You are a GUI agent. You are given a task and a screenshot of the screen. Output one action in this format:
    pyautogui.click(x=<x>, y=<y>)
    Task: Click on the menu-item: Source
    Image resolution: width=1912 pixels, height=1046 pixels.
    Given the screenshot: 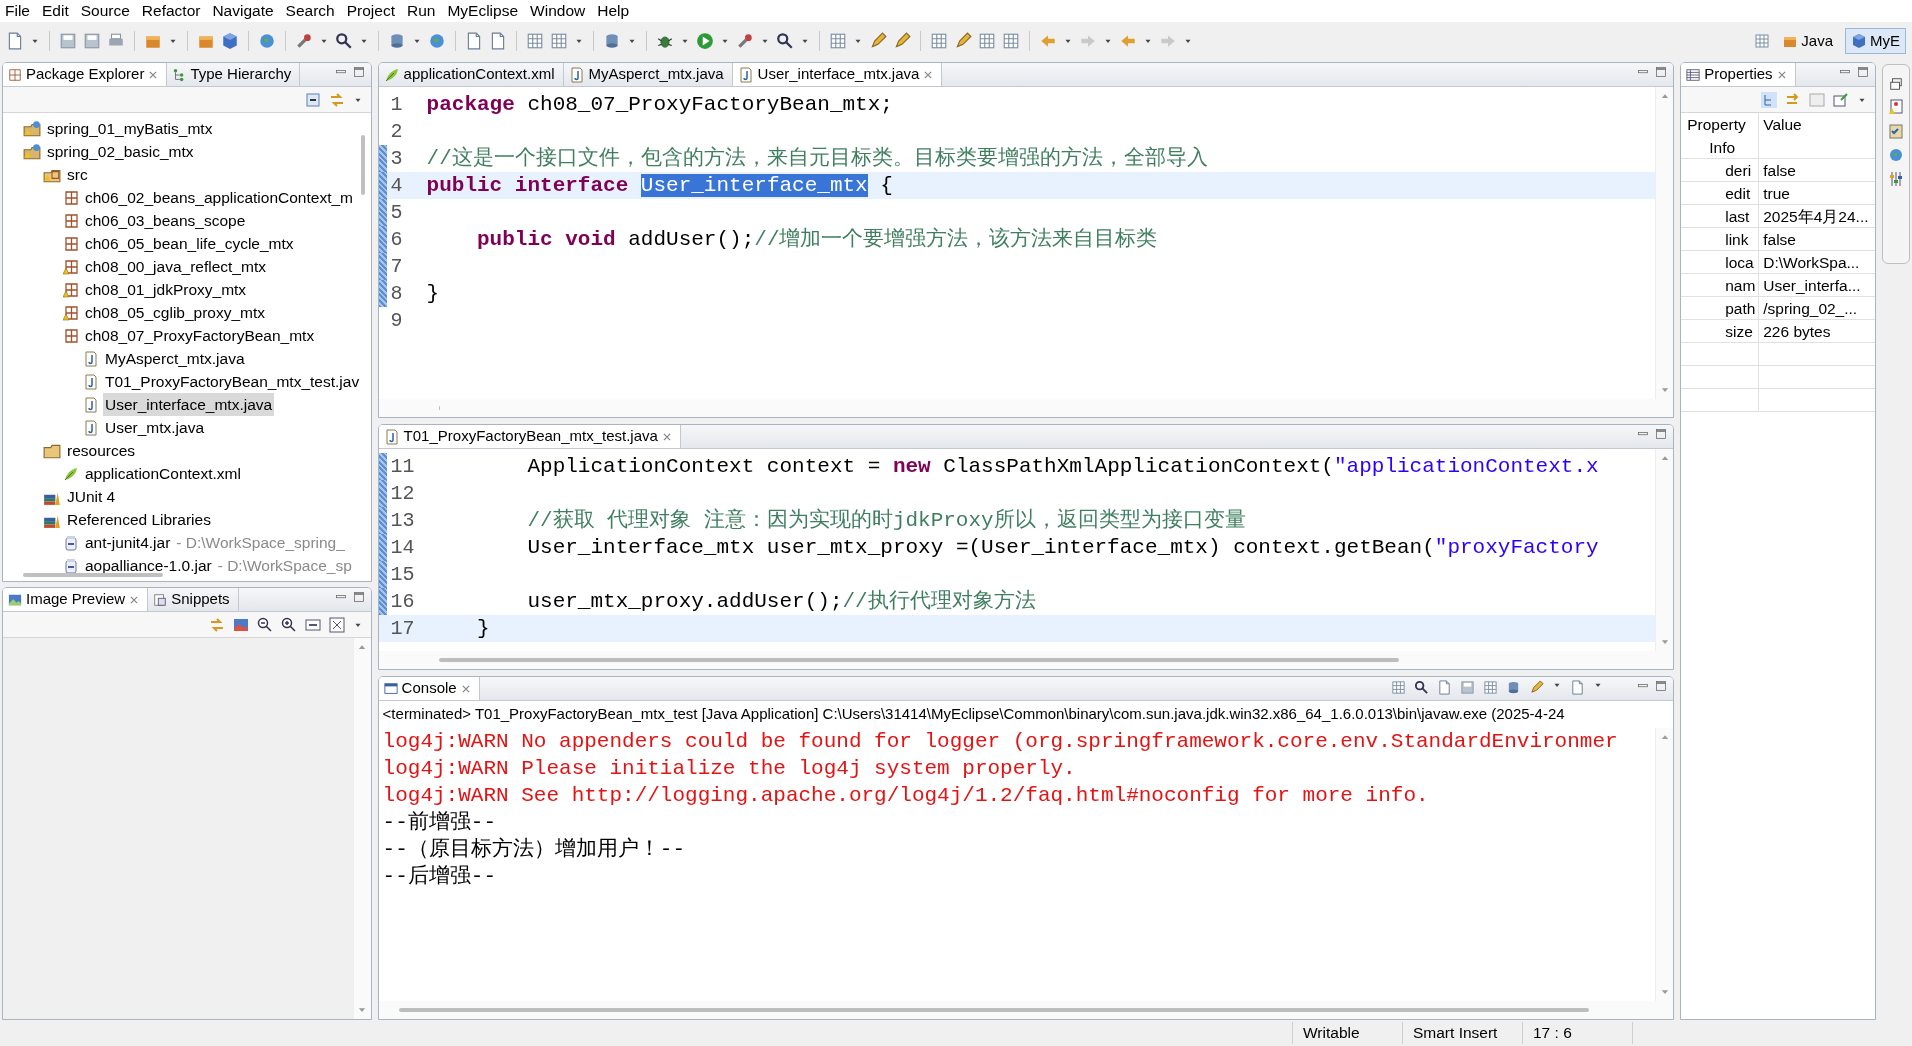 What is the action you would take?
    pyautogui.click(x=108, y=11)
    